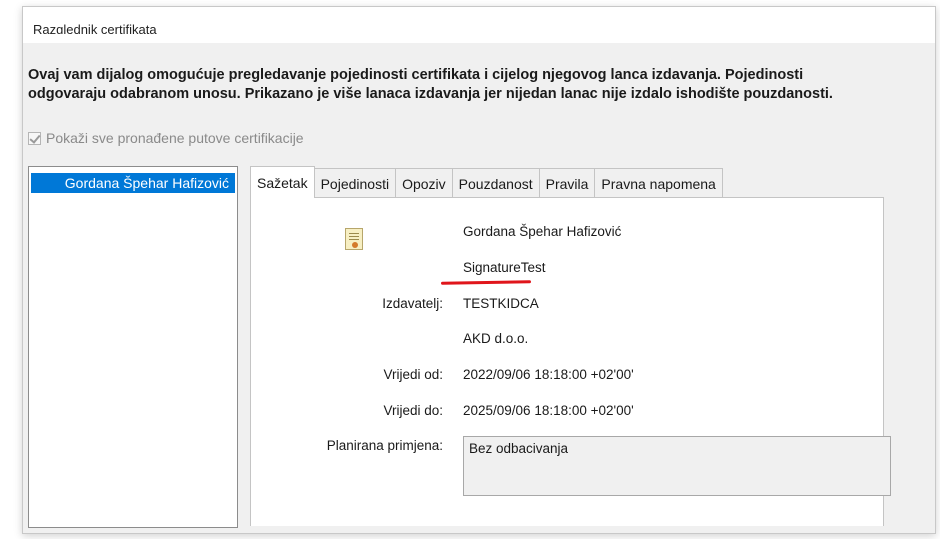 This screenshot has height=539, width=940. What do you see at coordinates (496, 183) in the screenshot?
I see `tab-trust: Pouzdanost` at bounding box center [496, 183].